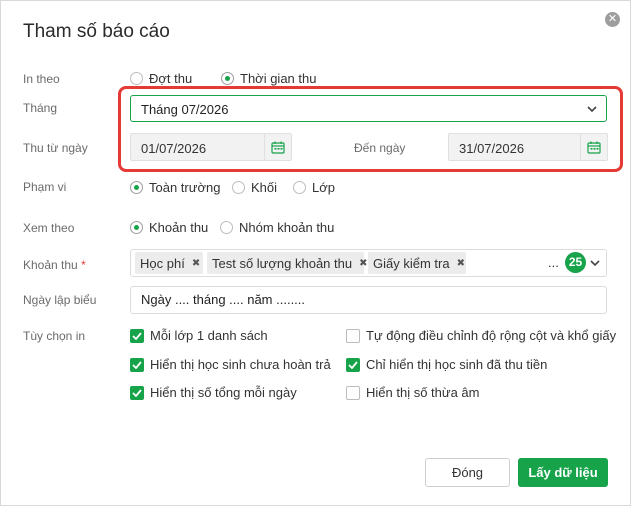  What do you see at coordinates (423, 392) in the screenshot?
I see `checkbox-label: Hiển thị số thừa âm` at bounding box center [423, 392].